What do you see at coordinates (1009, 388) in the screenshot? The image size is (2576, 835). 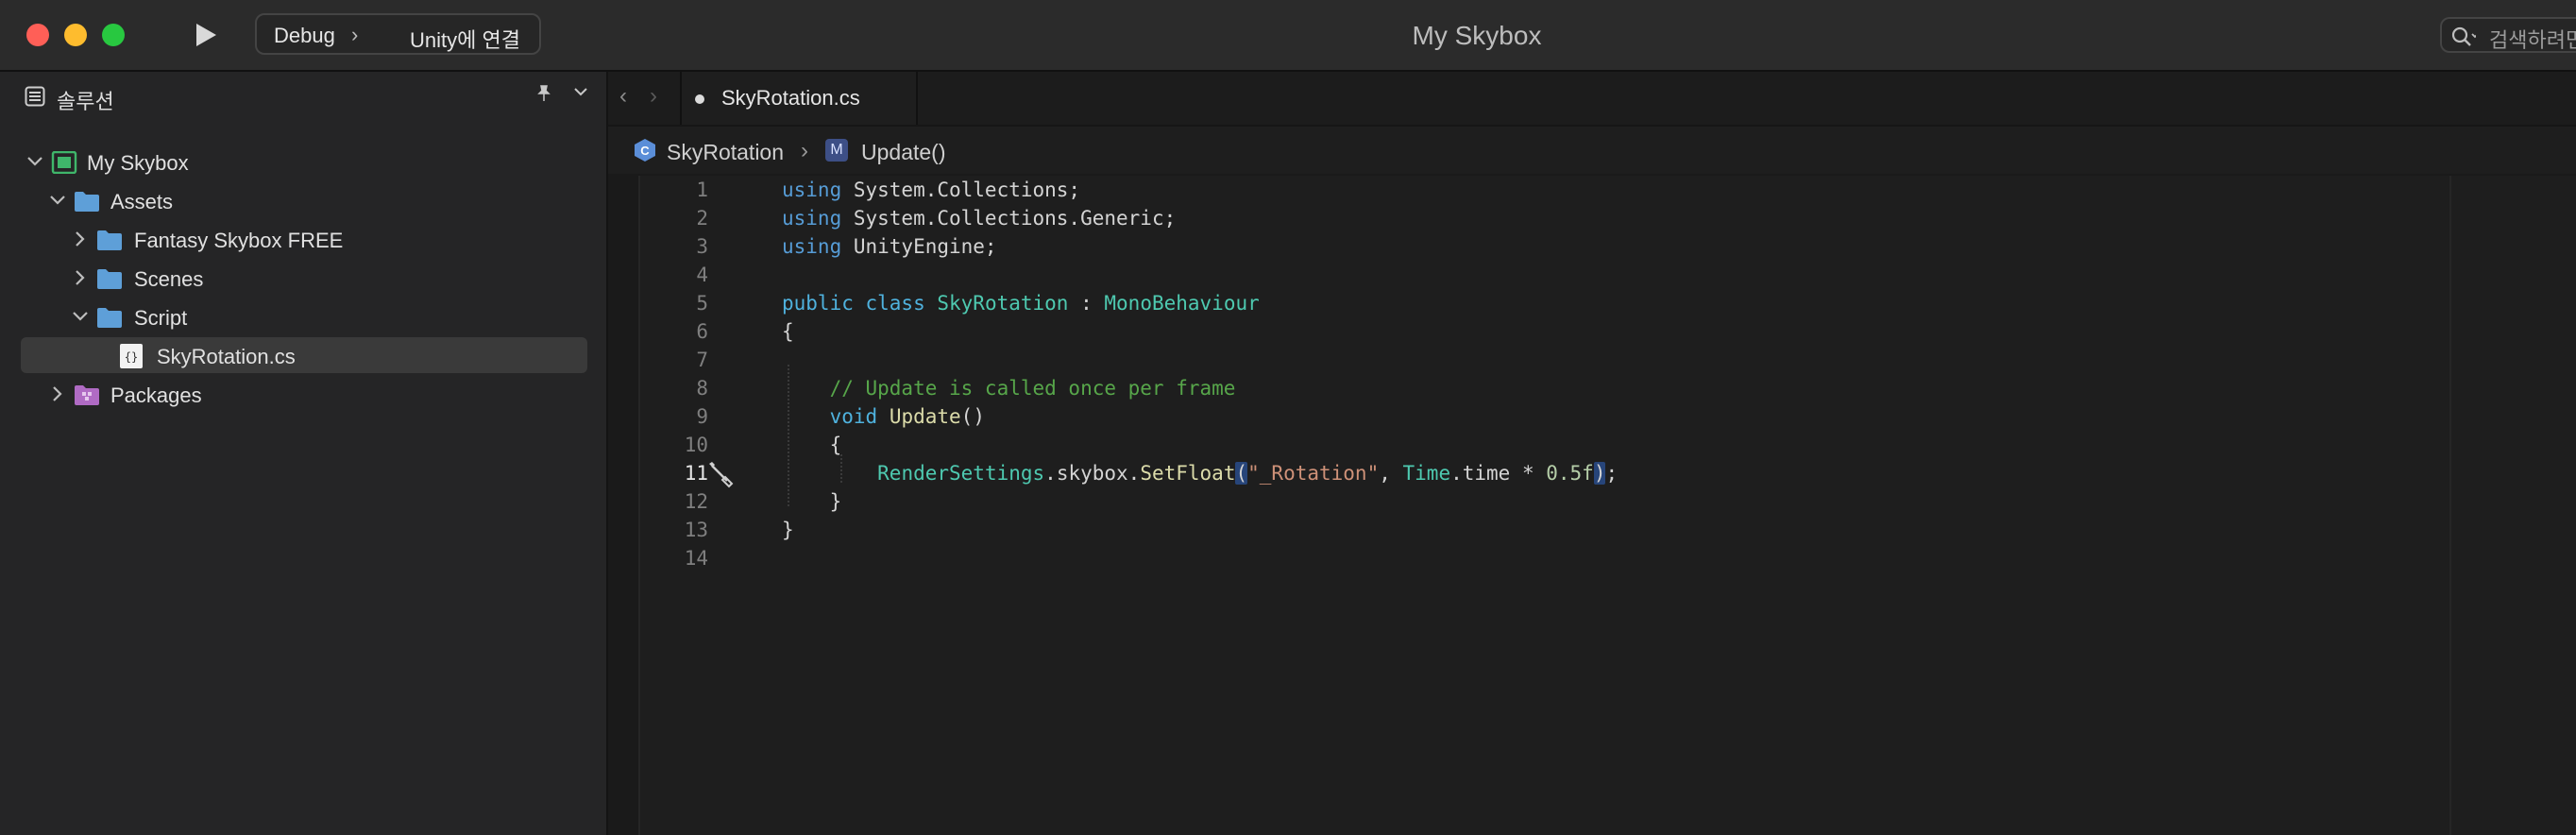 I see `code-line: // Update is called once per frame` at bounding box center [1009, 388].